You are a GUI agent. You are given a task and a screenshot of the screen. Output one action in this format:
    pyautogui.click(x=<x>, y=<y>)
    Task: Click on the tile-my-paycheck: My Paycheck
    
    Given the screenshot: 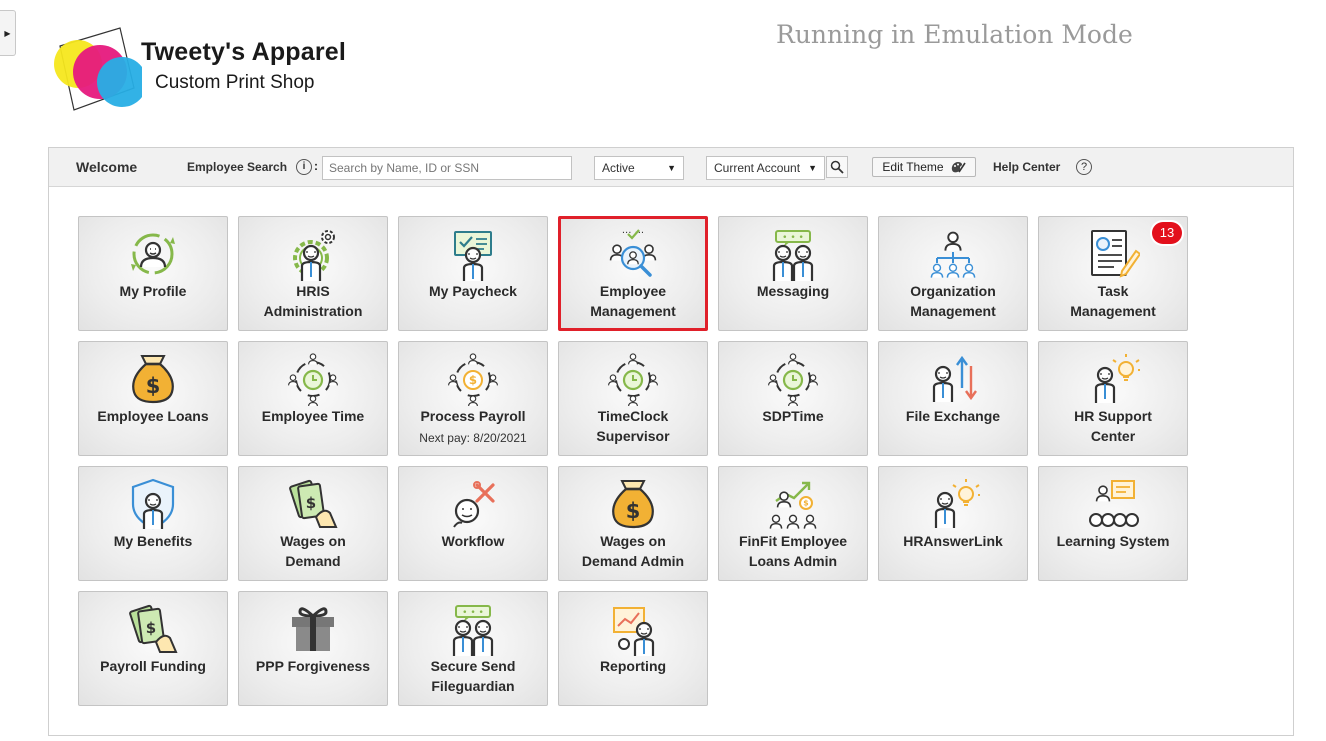 What is the action you would take?
    pyautogui.click(x=473, y=273)
    